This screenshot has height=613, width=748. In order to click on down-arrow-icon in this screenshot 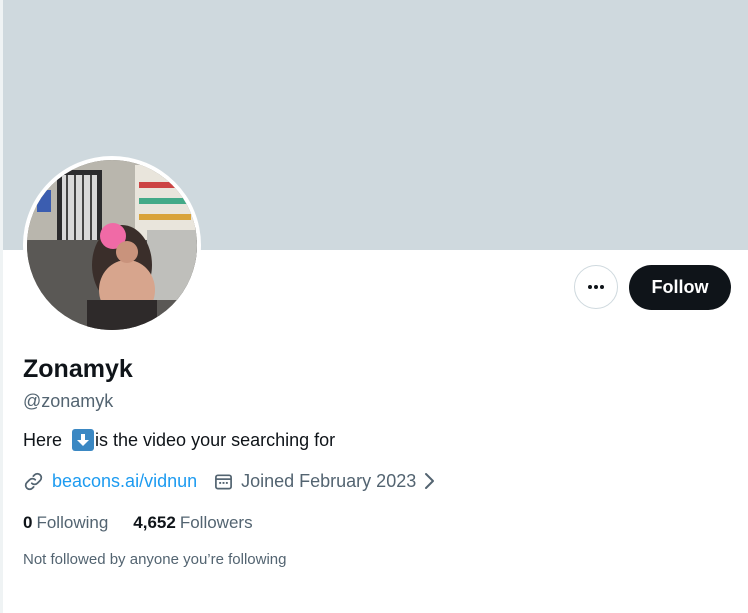, I will do `click(83, 440)`.